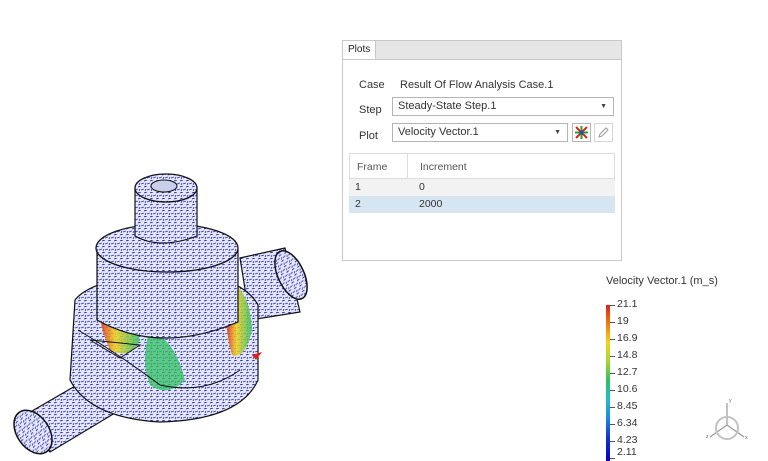 The height and width of the screenshot is (461, 768). Describe the element at coordinates (480, 132) in the screenshot. I see `plot-dropdown: Velocity Vector.1 ▼` at that location.